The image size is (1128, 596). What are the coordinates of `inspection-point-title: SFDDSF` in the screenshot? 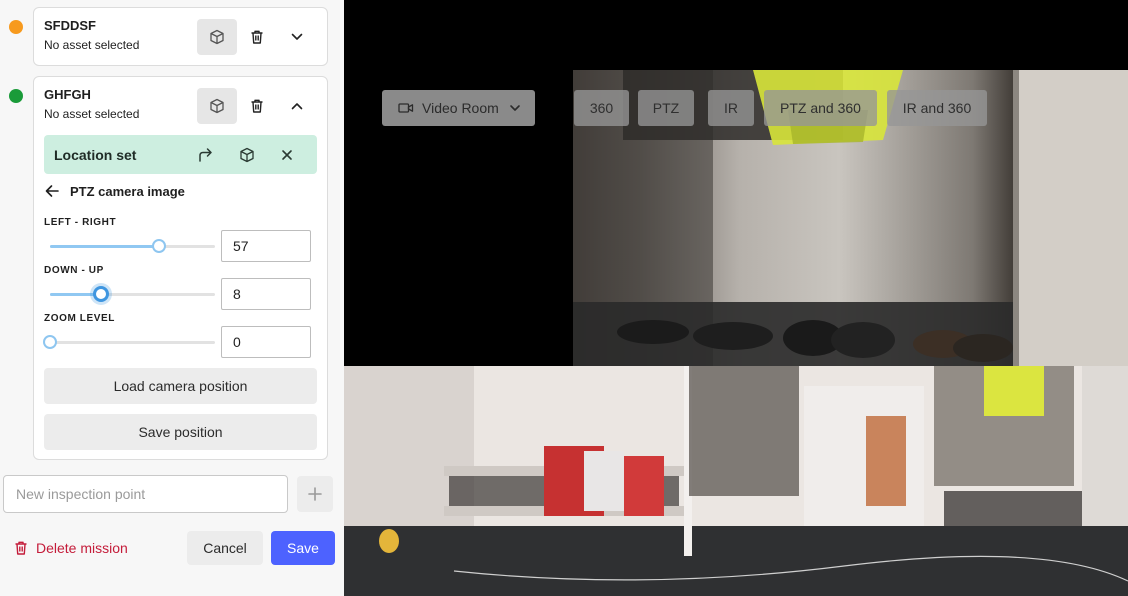 It's located at (70, 25).